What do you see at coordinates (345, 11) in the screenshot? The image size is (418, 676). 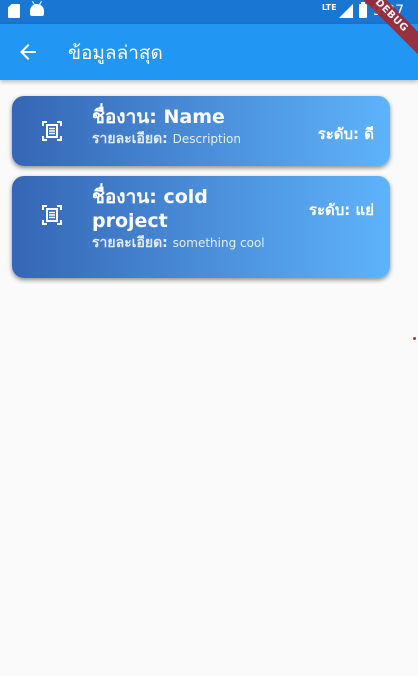 I see `signal-icon` at bounding box center [345, 11].